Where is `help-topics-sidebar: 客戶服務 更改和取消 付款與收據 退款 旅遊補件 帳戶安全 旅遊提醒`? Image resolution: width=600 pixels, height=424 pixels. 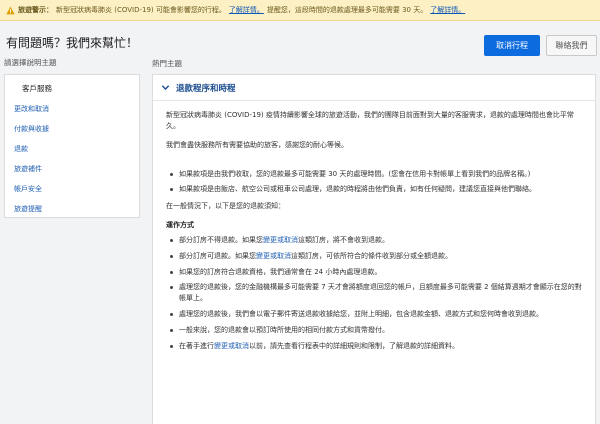
help-topics-sidebar: 客戶服務 更改和取消 付款與收據 退款 旅遊補件 帳戶安全 旅遊提醒 is located at coordinates (72, 146).